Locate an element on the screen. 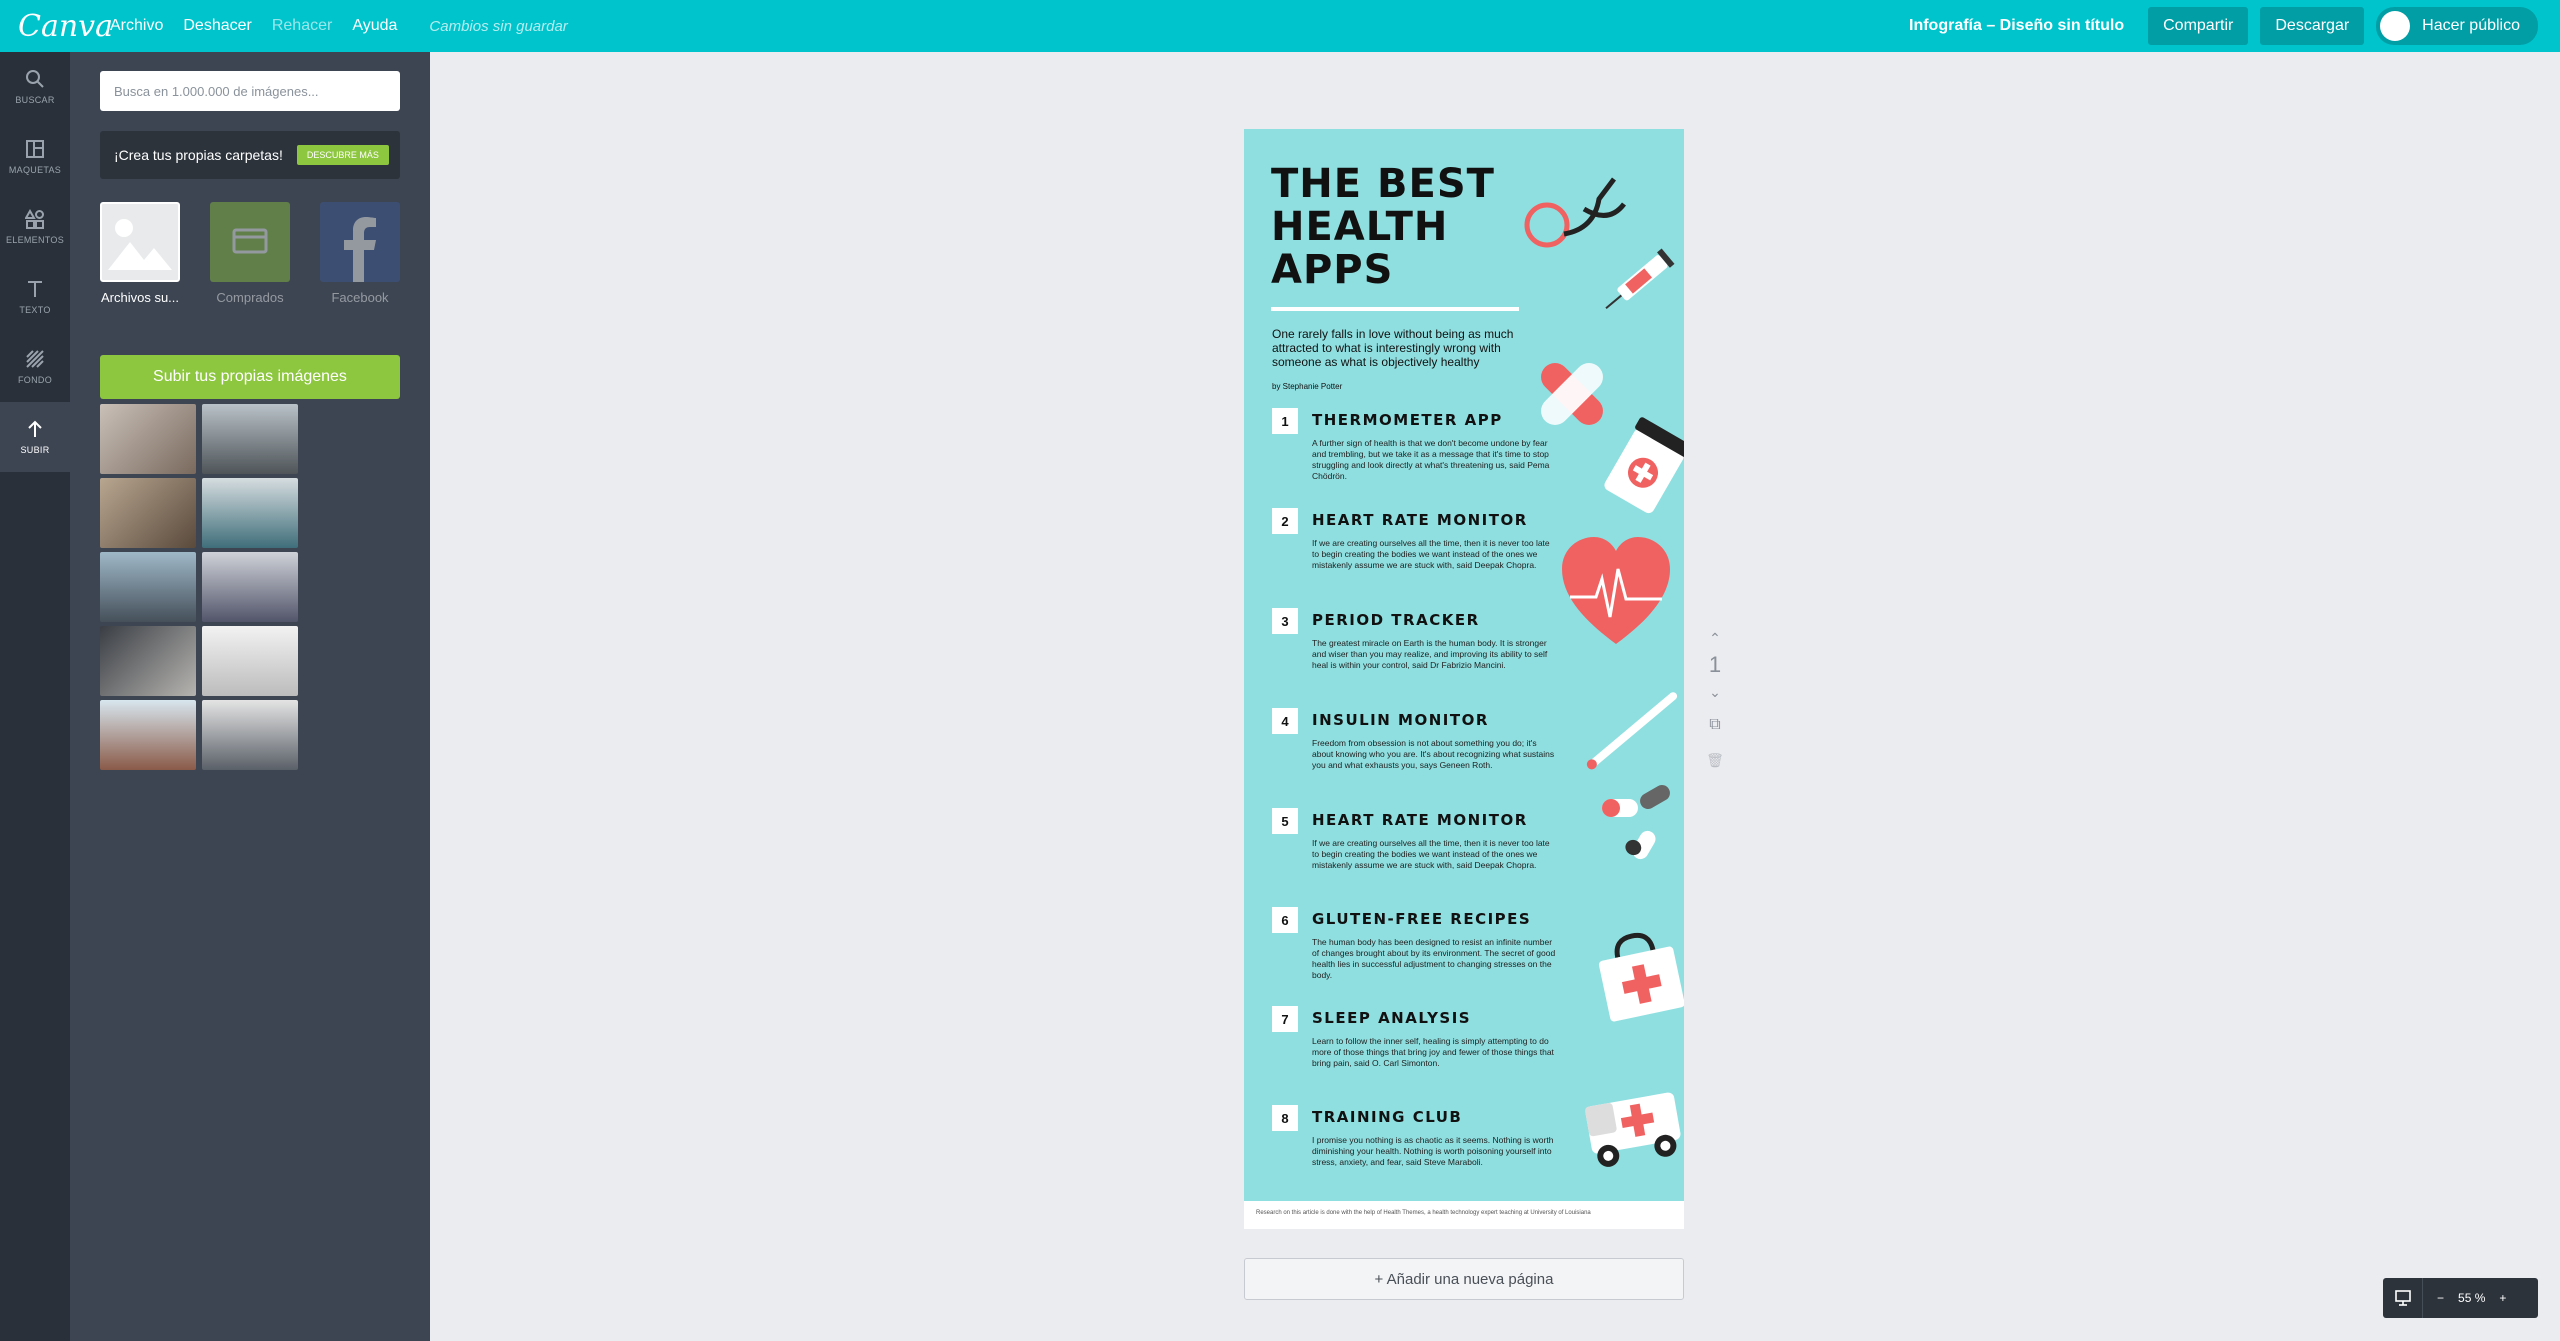 The image size is (2560, 1341). share-button: Compartir is located at coordinates (2198, 26).